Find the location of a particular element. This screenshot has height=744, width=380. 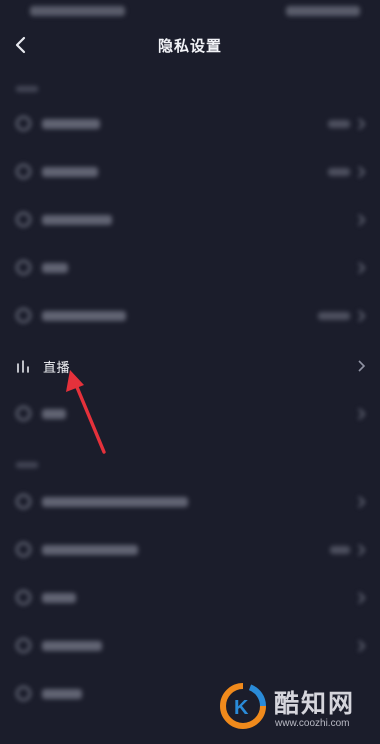

status-bar-right-blurred is located at coordinates (323, 11).